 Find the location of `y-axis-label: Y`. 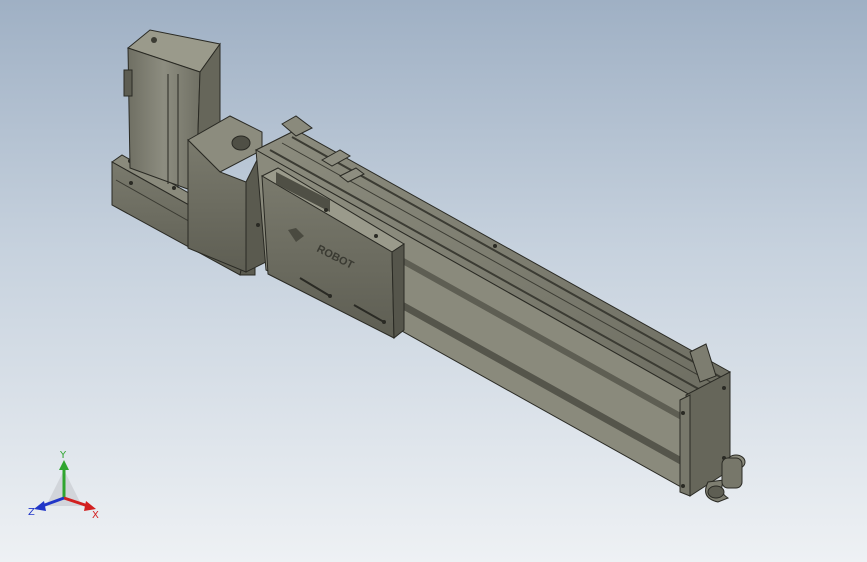

y-axis-label: Y is located at coordinates (63, 455).